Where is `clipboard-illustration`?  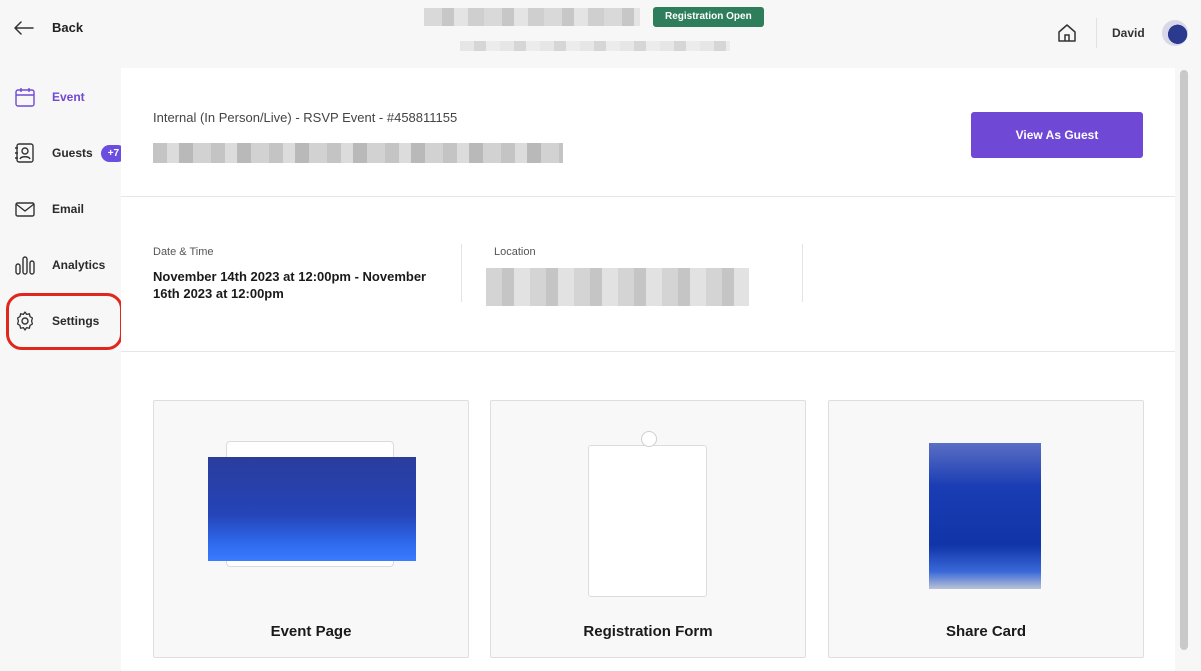
clipboard-illustration is located at coordinates (647, 521).